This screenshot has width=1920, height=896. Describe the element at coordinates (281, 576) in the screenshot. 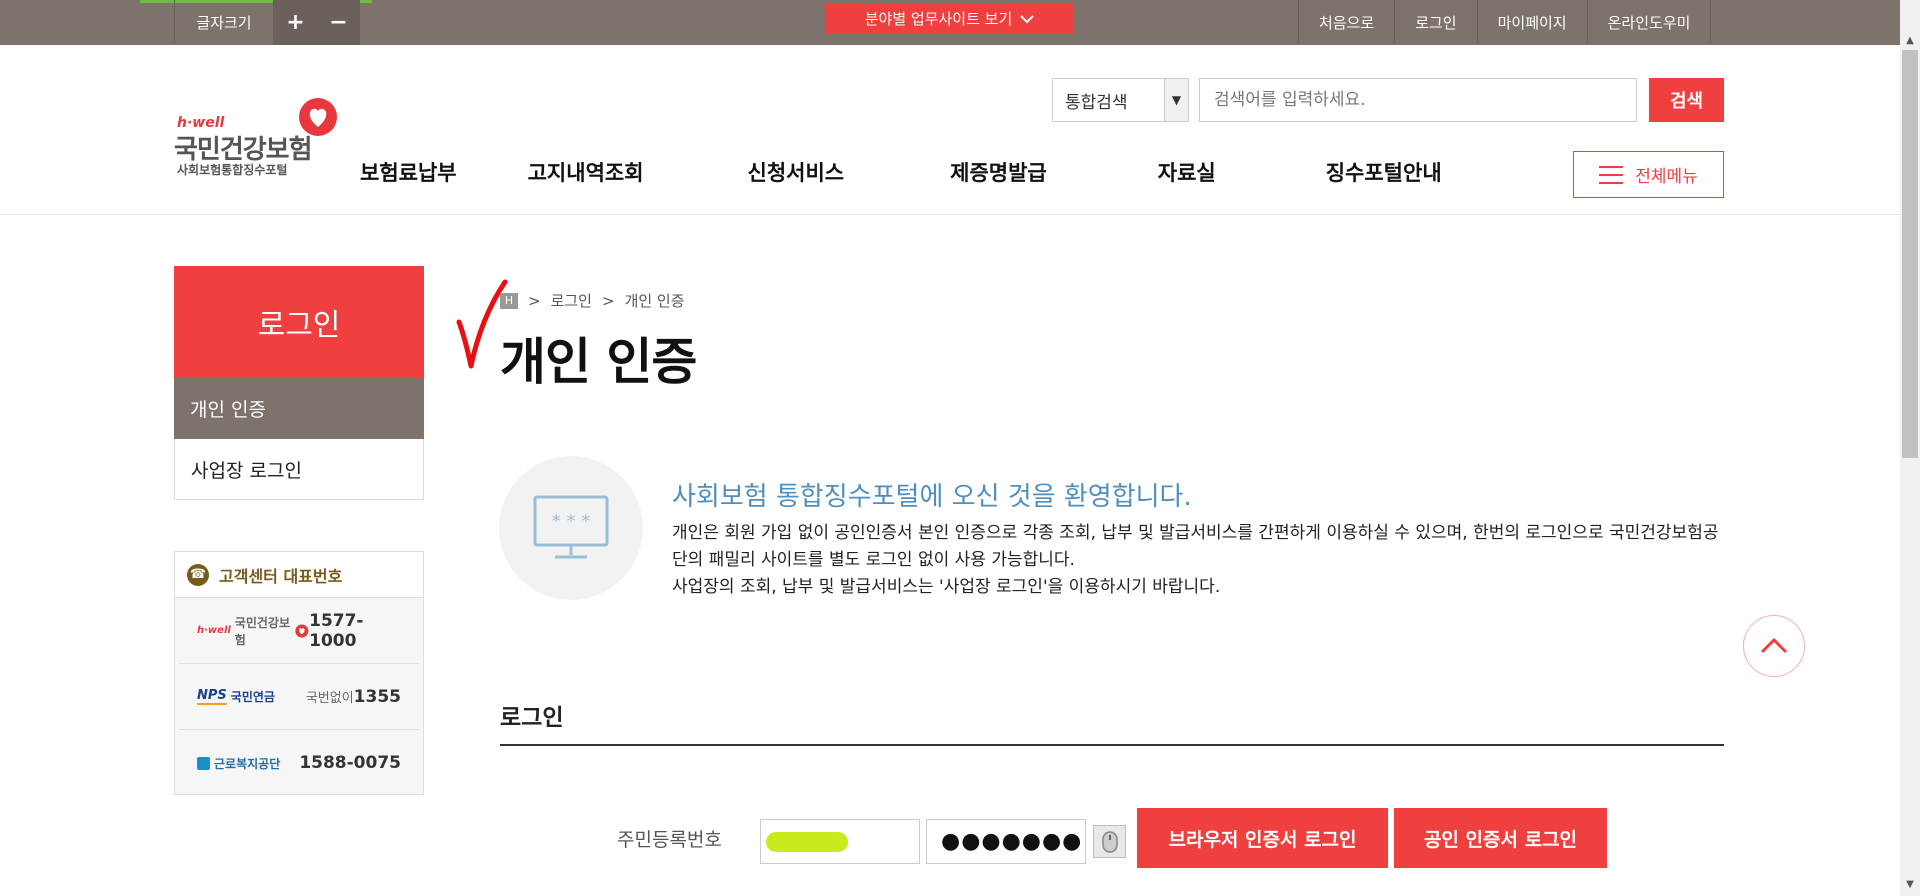

I see `customer-center-title: 고객센터 대표번호` at that location.